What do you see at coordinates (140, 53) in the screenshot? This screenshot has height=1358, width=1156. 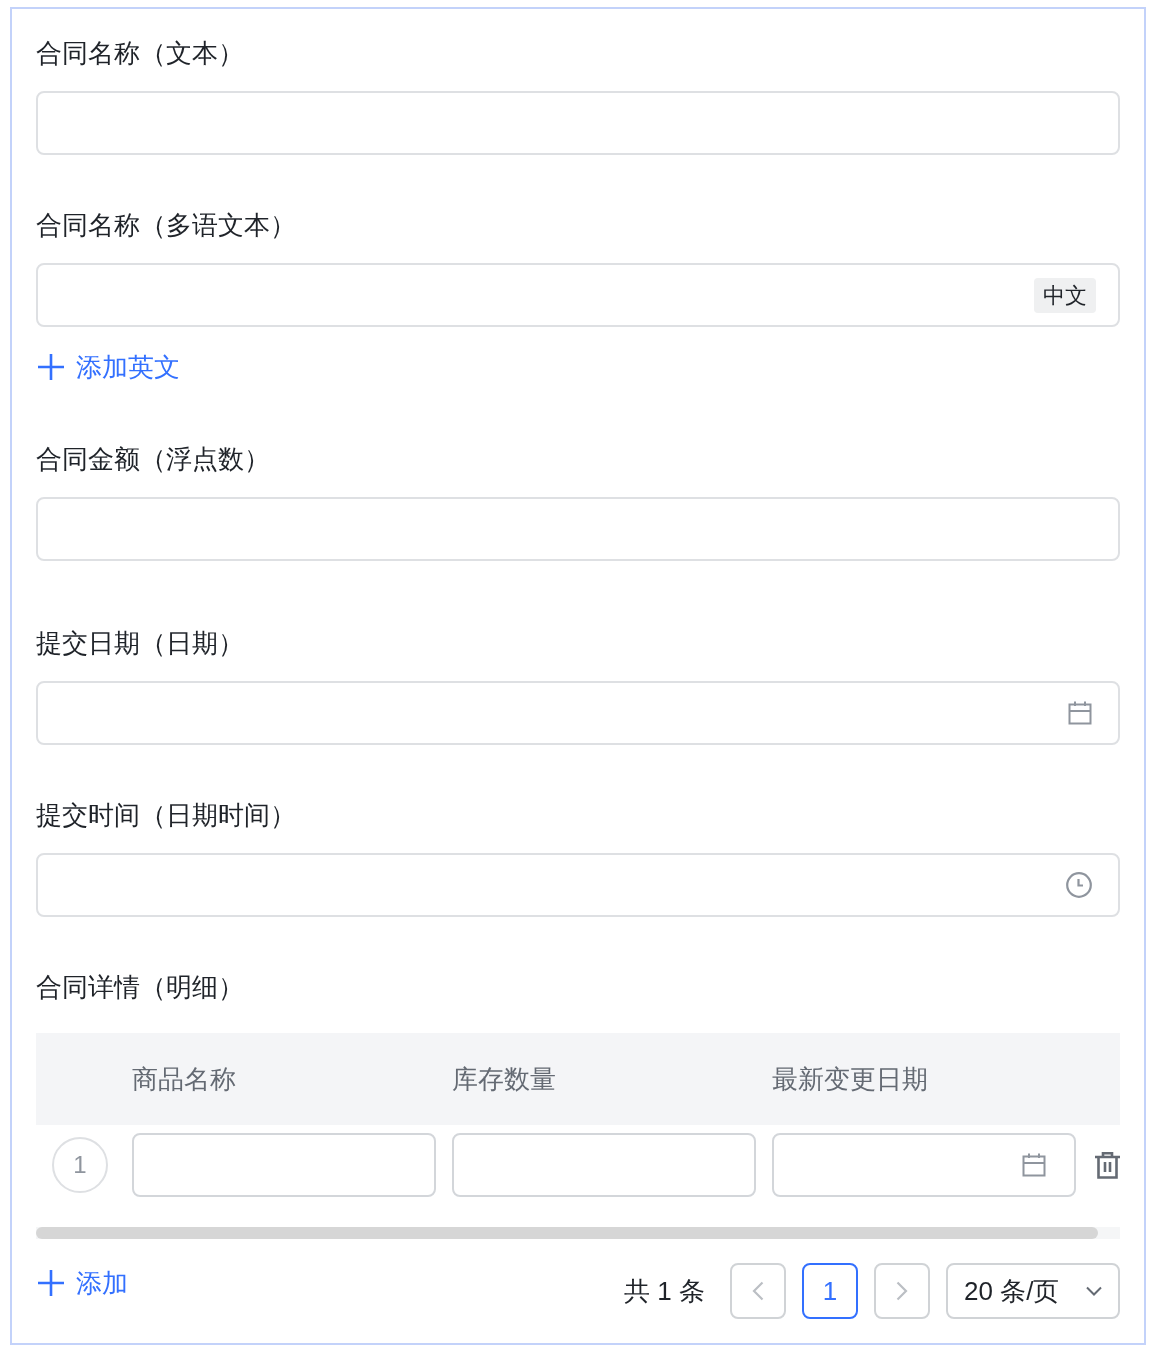 I see `field-label: 合同名称（文本）` at bounding box center [140, 53].